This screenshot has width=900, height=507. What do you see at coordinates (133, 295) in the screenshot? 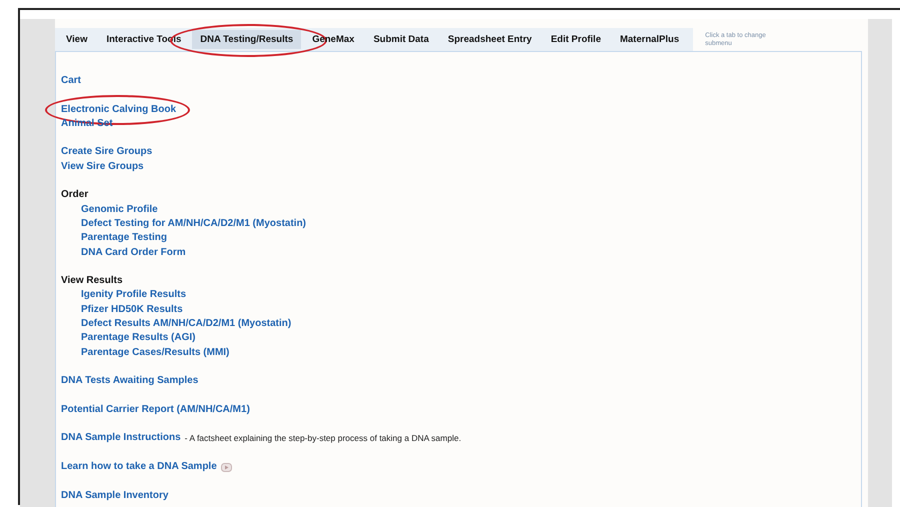
I see `menu-link: Igenity Profile Results` at bounding box center [133, 295].